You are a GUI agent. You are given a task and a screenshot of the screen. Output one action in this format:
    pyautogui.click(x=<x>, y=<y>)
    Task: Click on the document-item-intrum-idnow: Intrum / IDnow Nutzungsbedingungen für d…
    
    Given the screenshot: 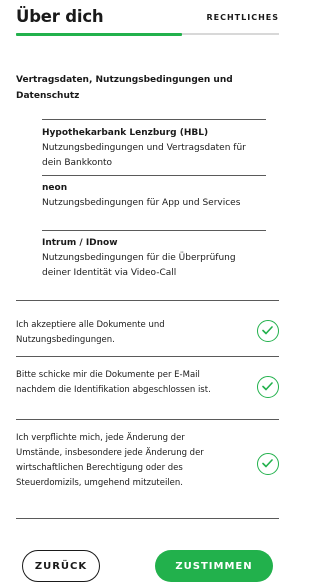 What is the action you would take?
    pyautogui.click(x=147, y=258)
    